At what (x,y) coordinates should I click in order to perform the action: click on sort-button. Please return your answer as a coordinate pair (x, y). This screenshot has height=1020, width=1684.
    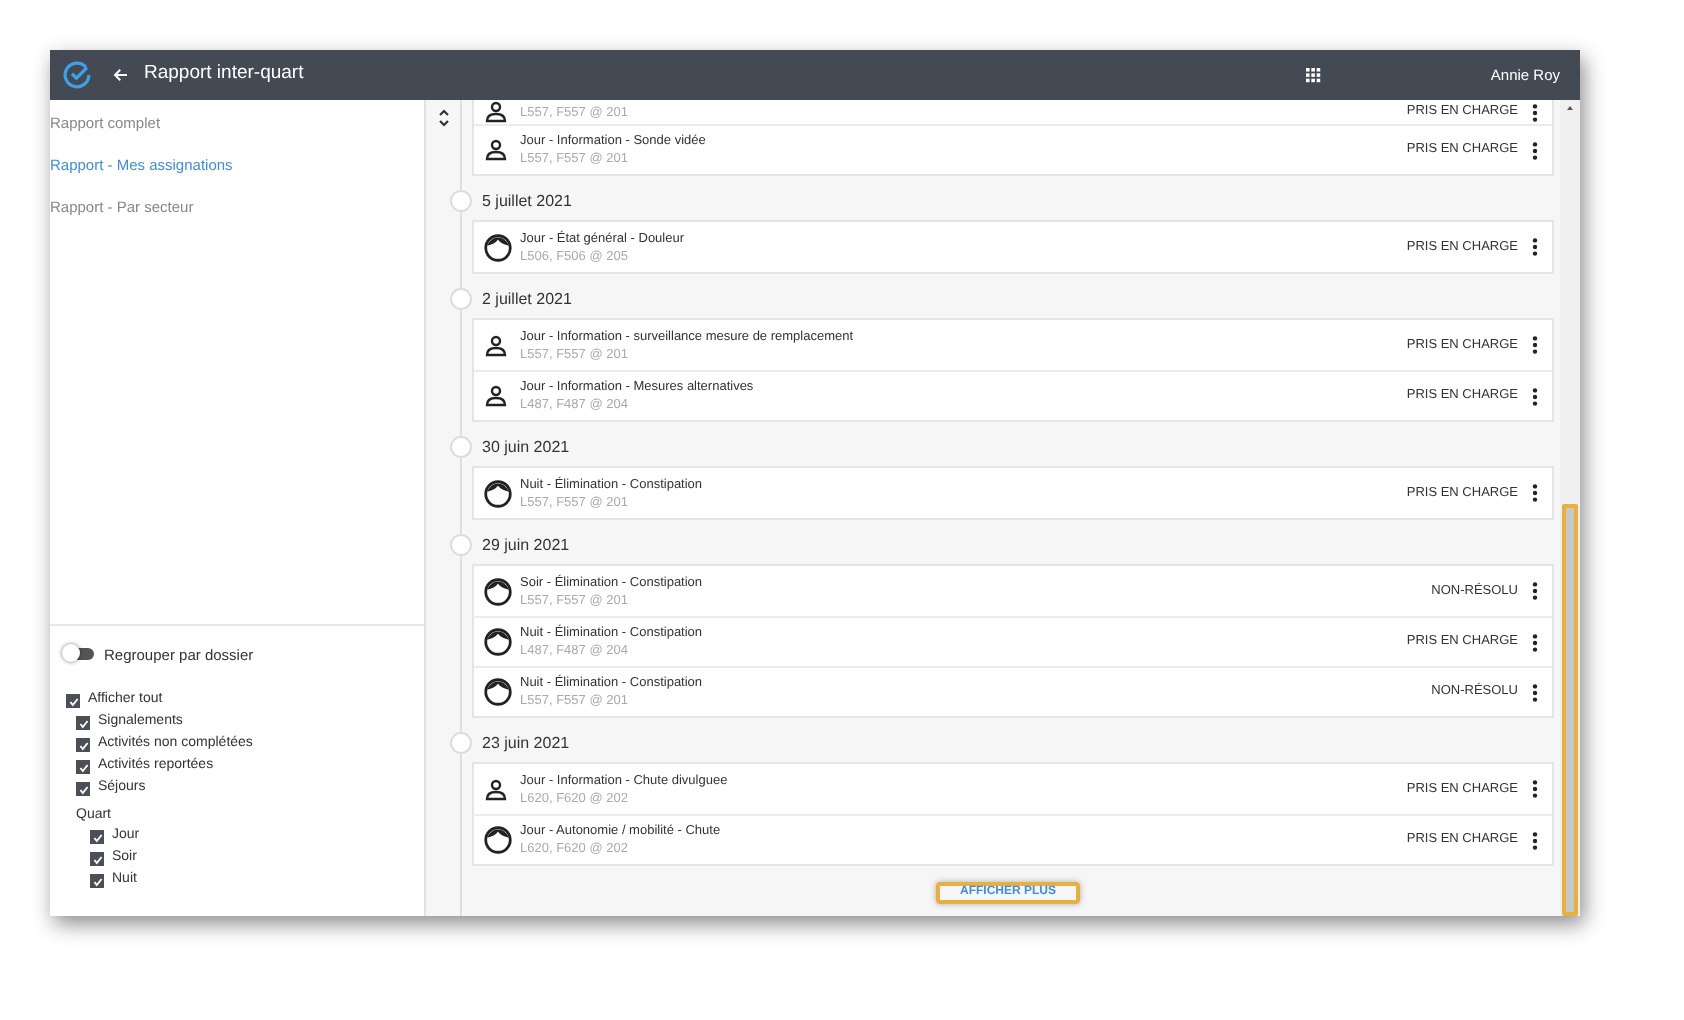
    Looking at the image, I should click on (444, 118).